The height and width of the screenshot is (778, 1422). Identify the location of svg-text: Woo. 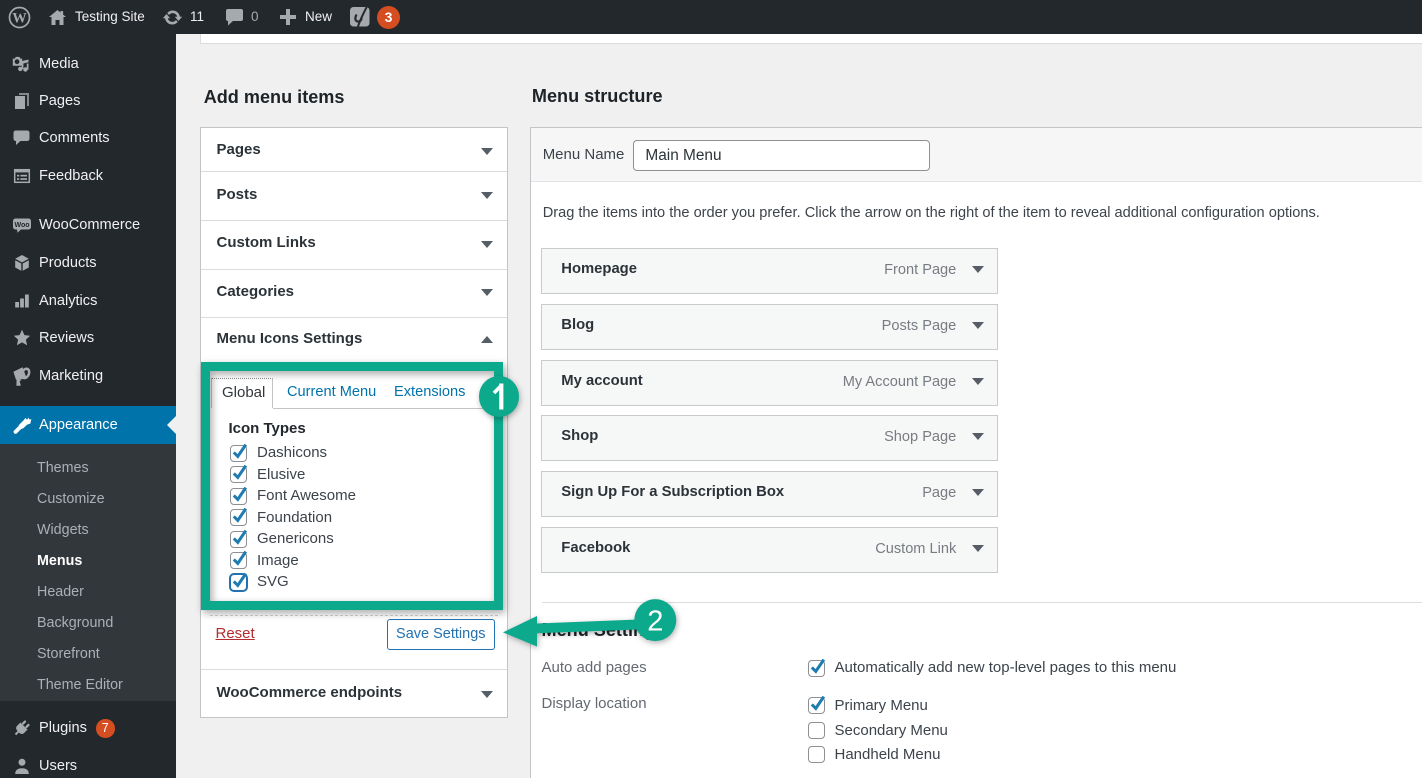
(21, 225).